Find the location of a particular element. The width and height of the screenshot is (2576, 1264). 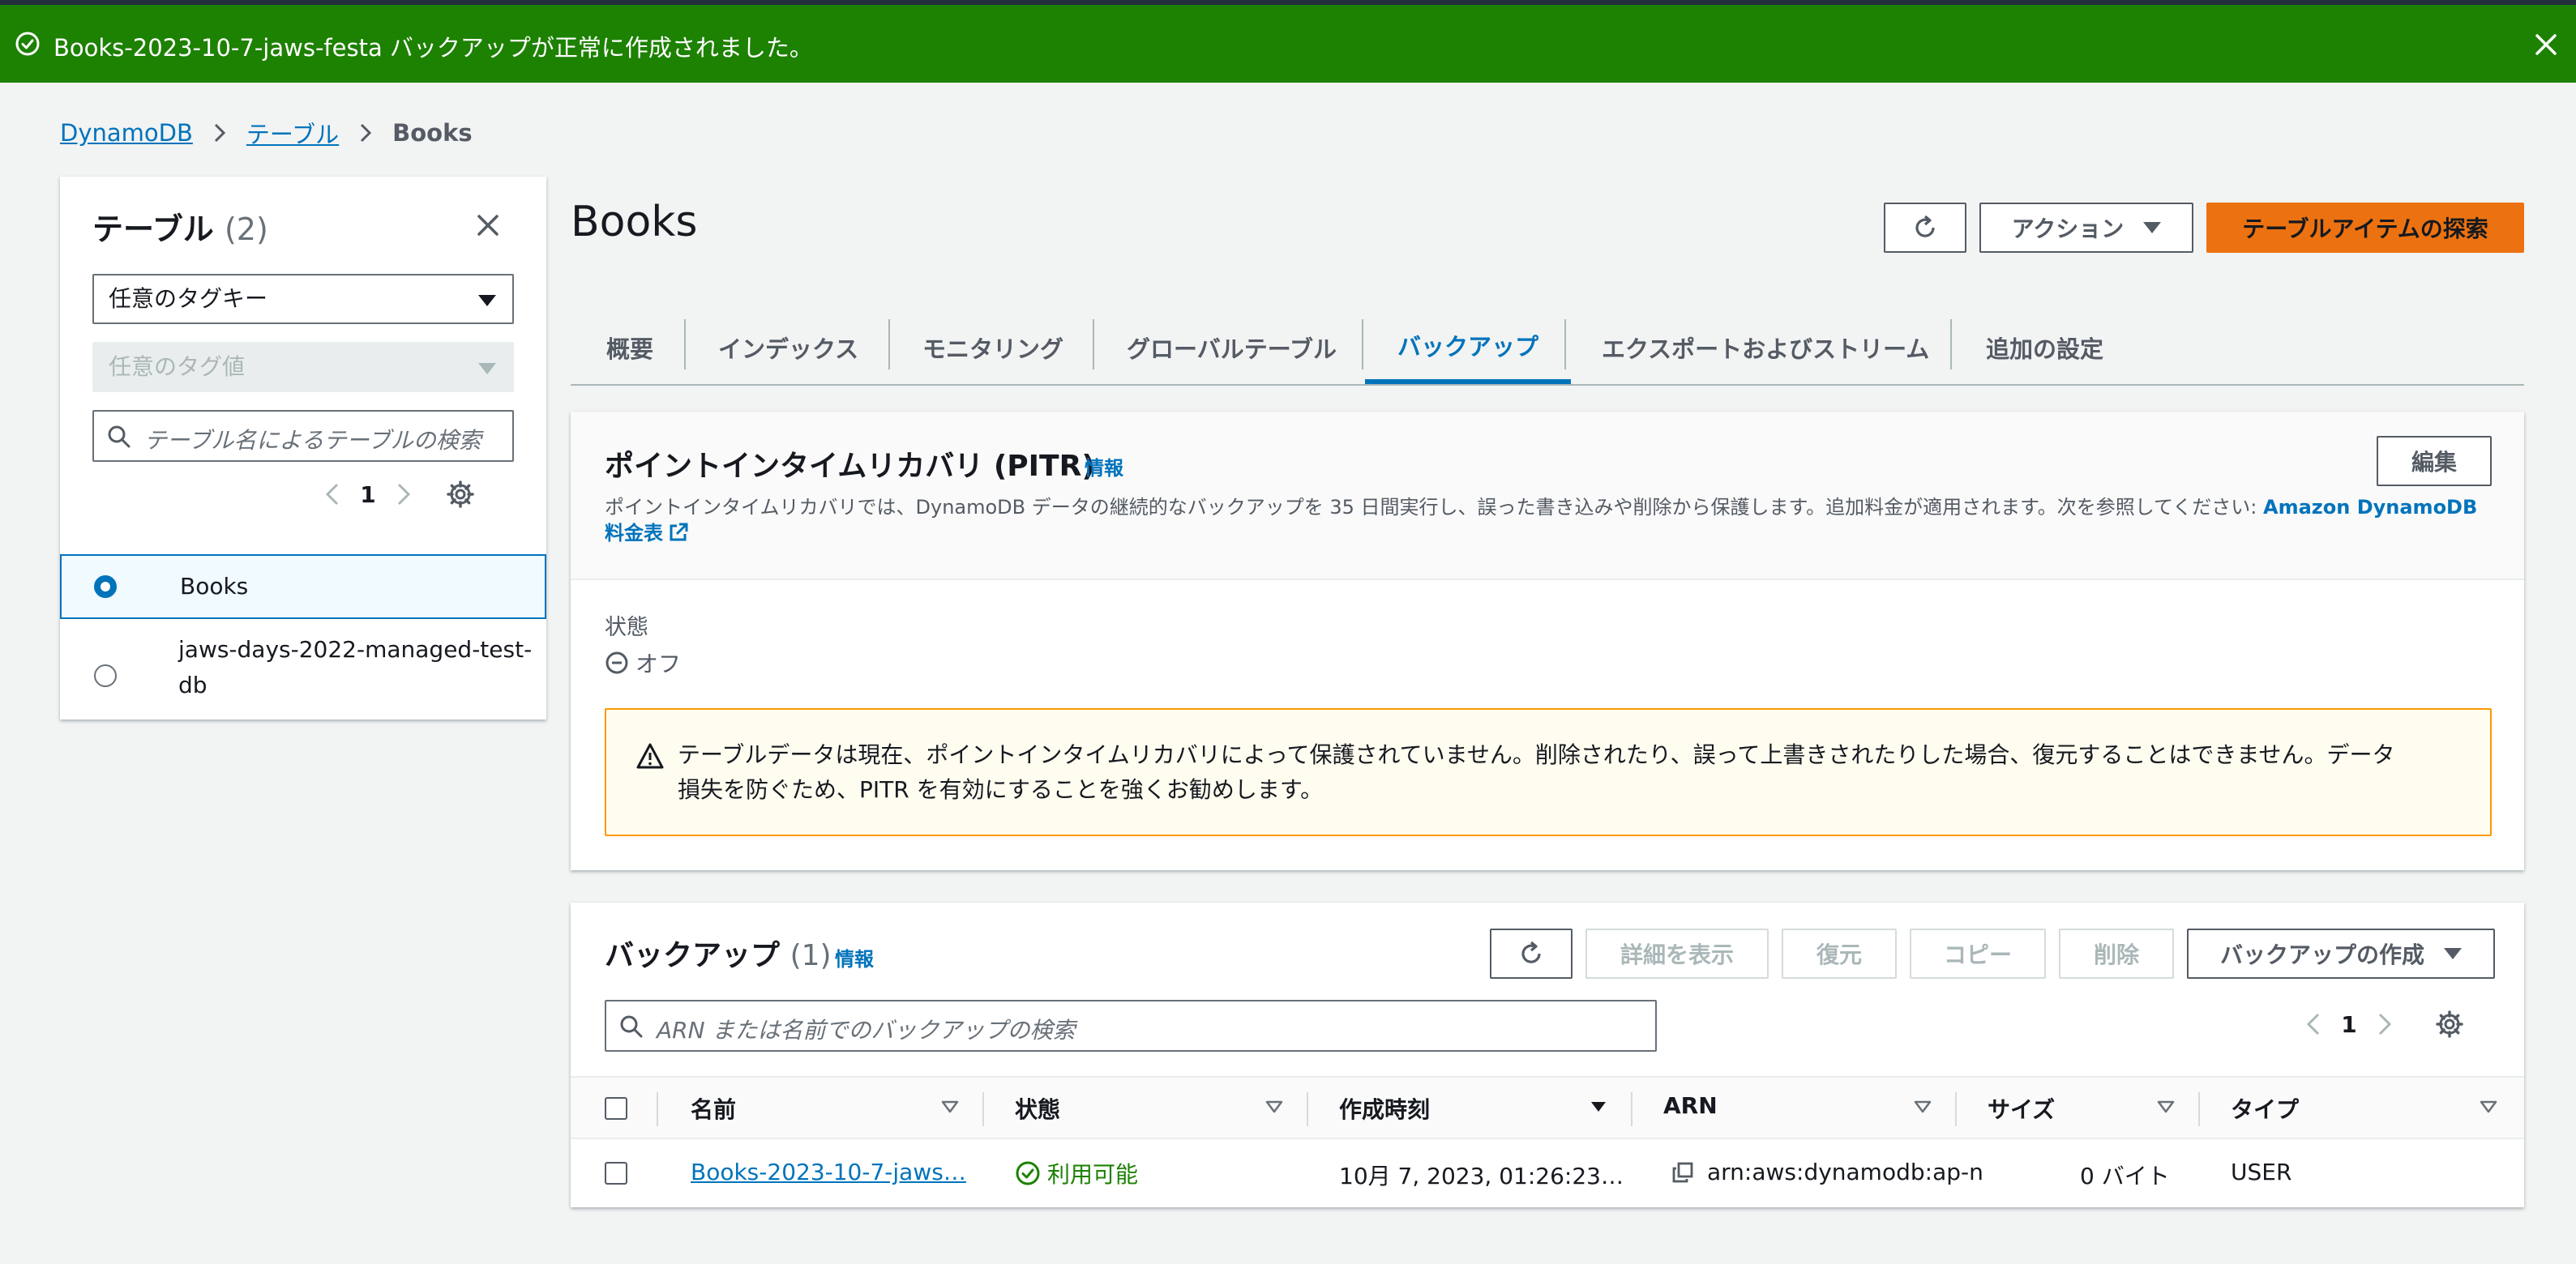

edit-label: 編集 is located at coordinates (2434, 462).